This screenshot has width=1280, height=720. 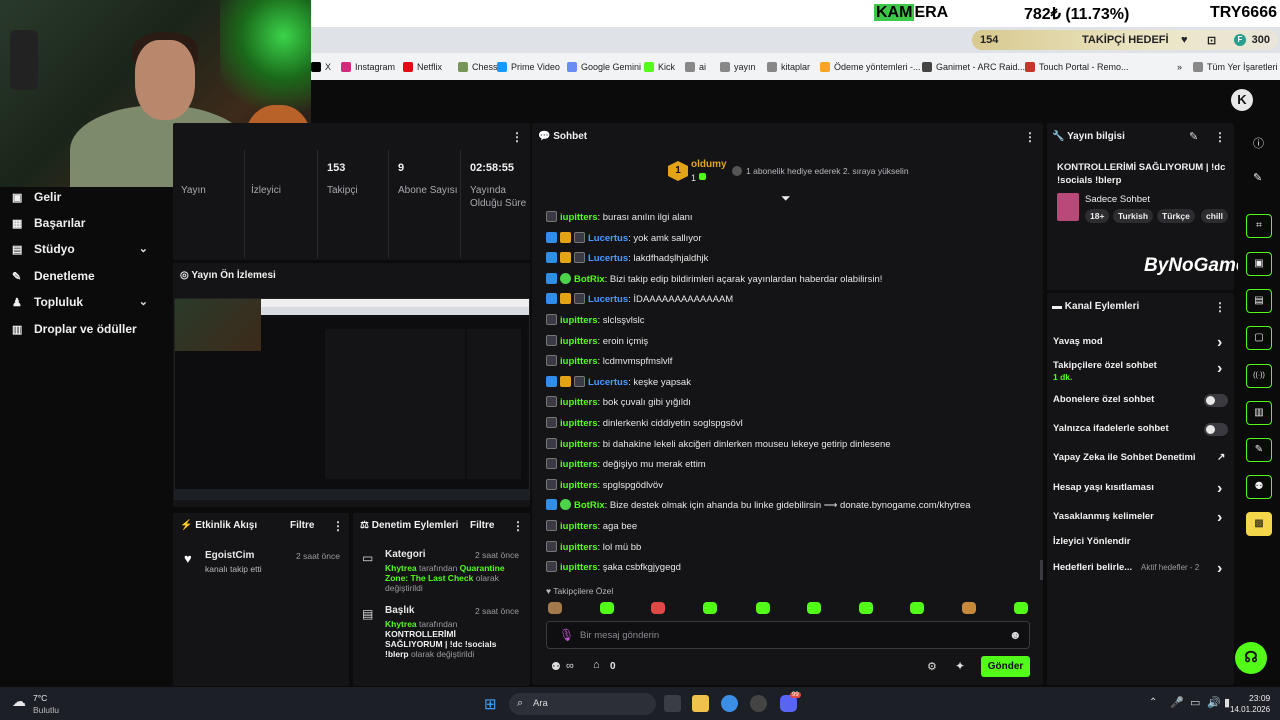 I want to click on bookmark-item: Prime Video, so click(x=528, y=67).